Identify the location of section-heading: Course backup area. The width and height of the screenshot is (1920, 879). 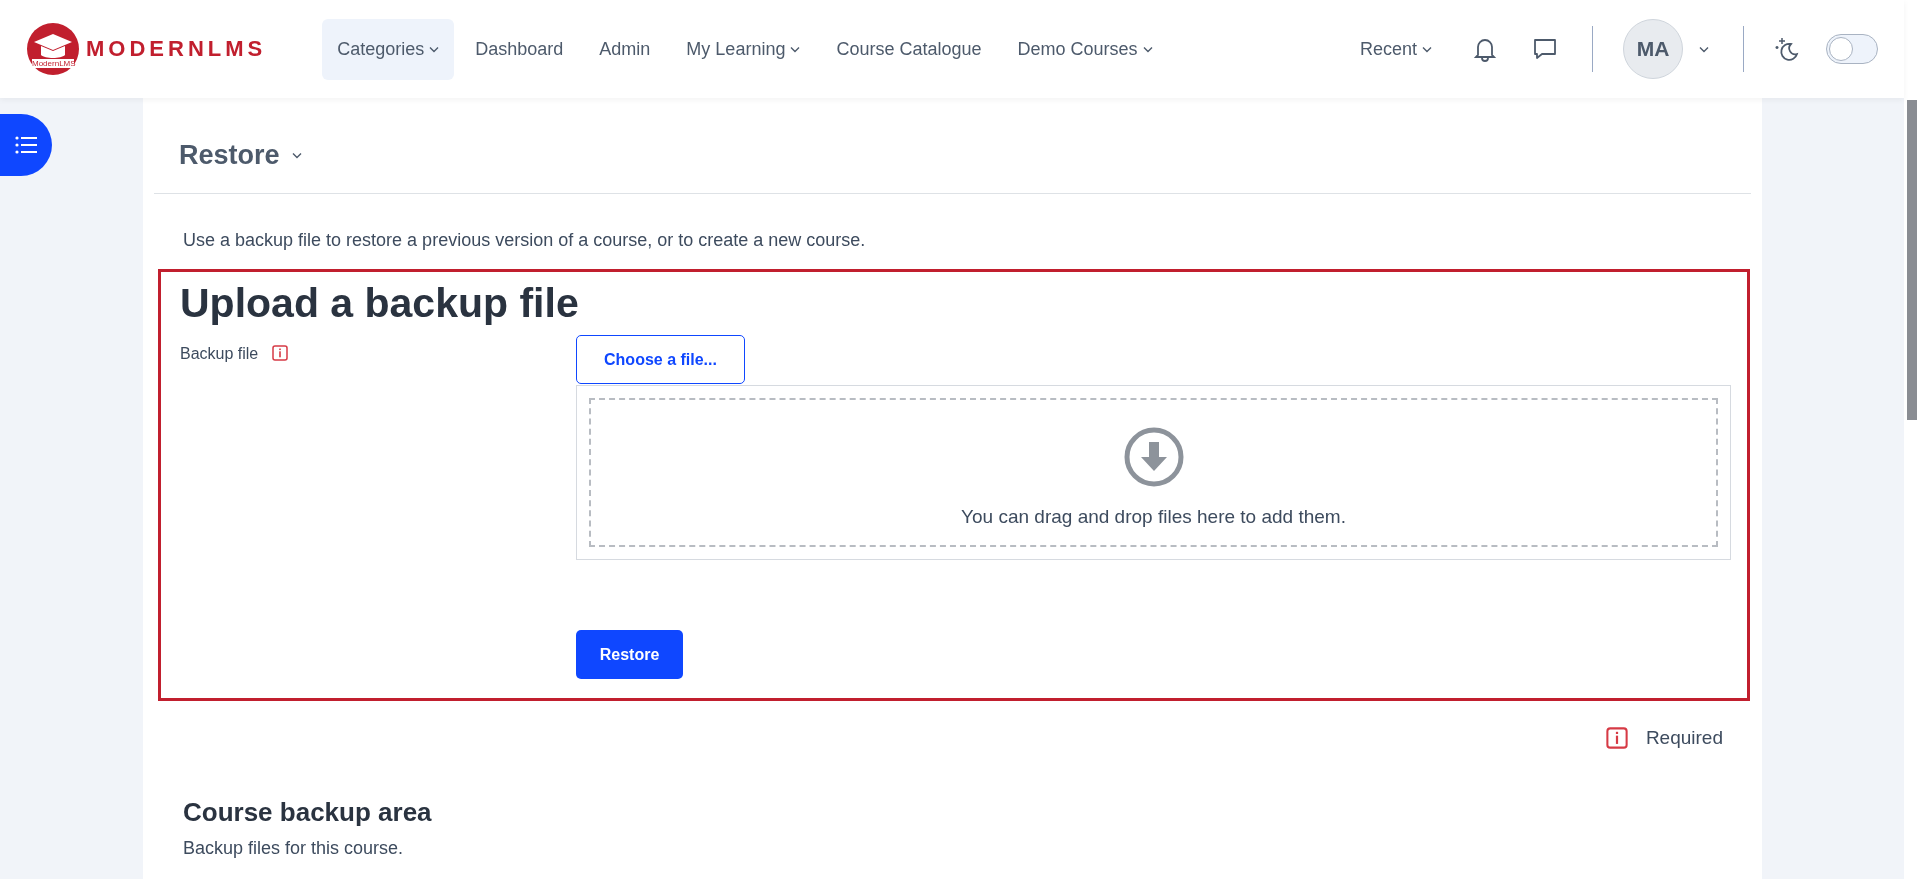
(308, 812).